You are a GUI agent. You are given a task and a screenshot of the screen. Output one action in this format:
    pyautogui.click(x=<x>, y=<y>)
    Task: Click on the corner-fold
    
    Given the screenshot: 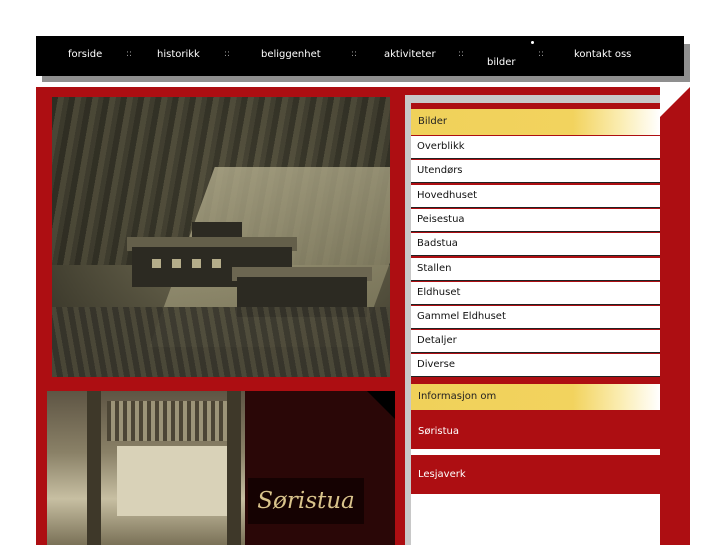 What is the action you would take?
    pyautogui.click(x=675, y=102)
    